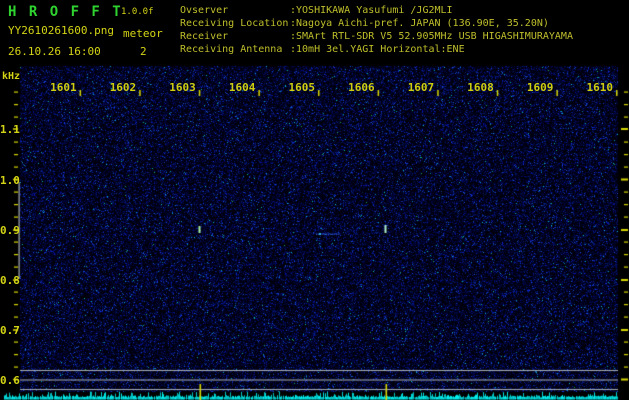  Describe the element at coordinates (421, 87) in the screenshot. I see `x-tick-label-1607: 1607` at that location.